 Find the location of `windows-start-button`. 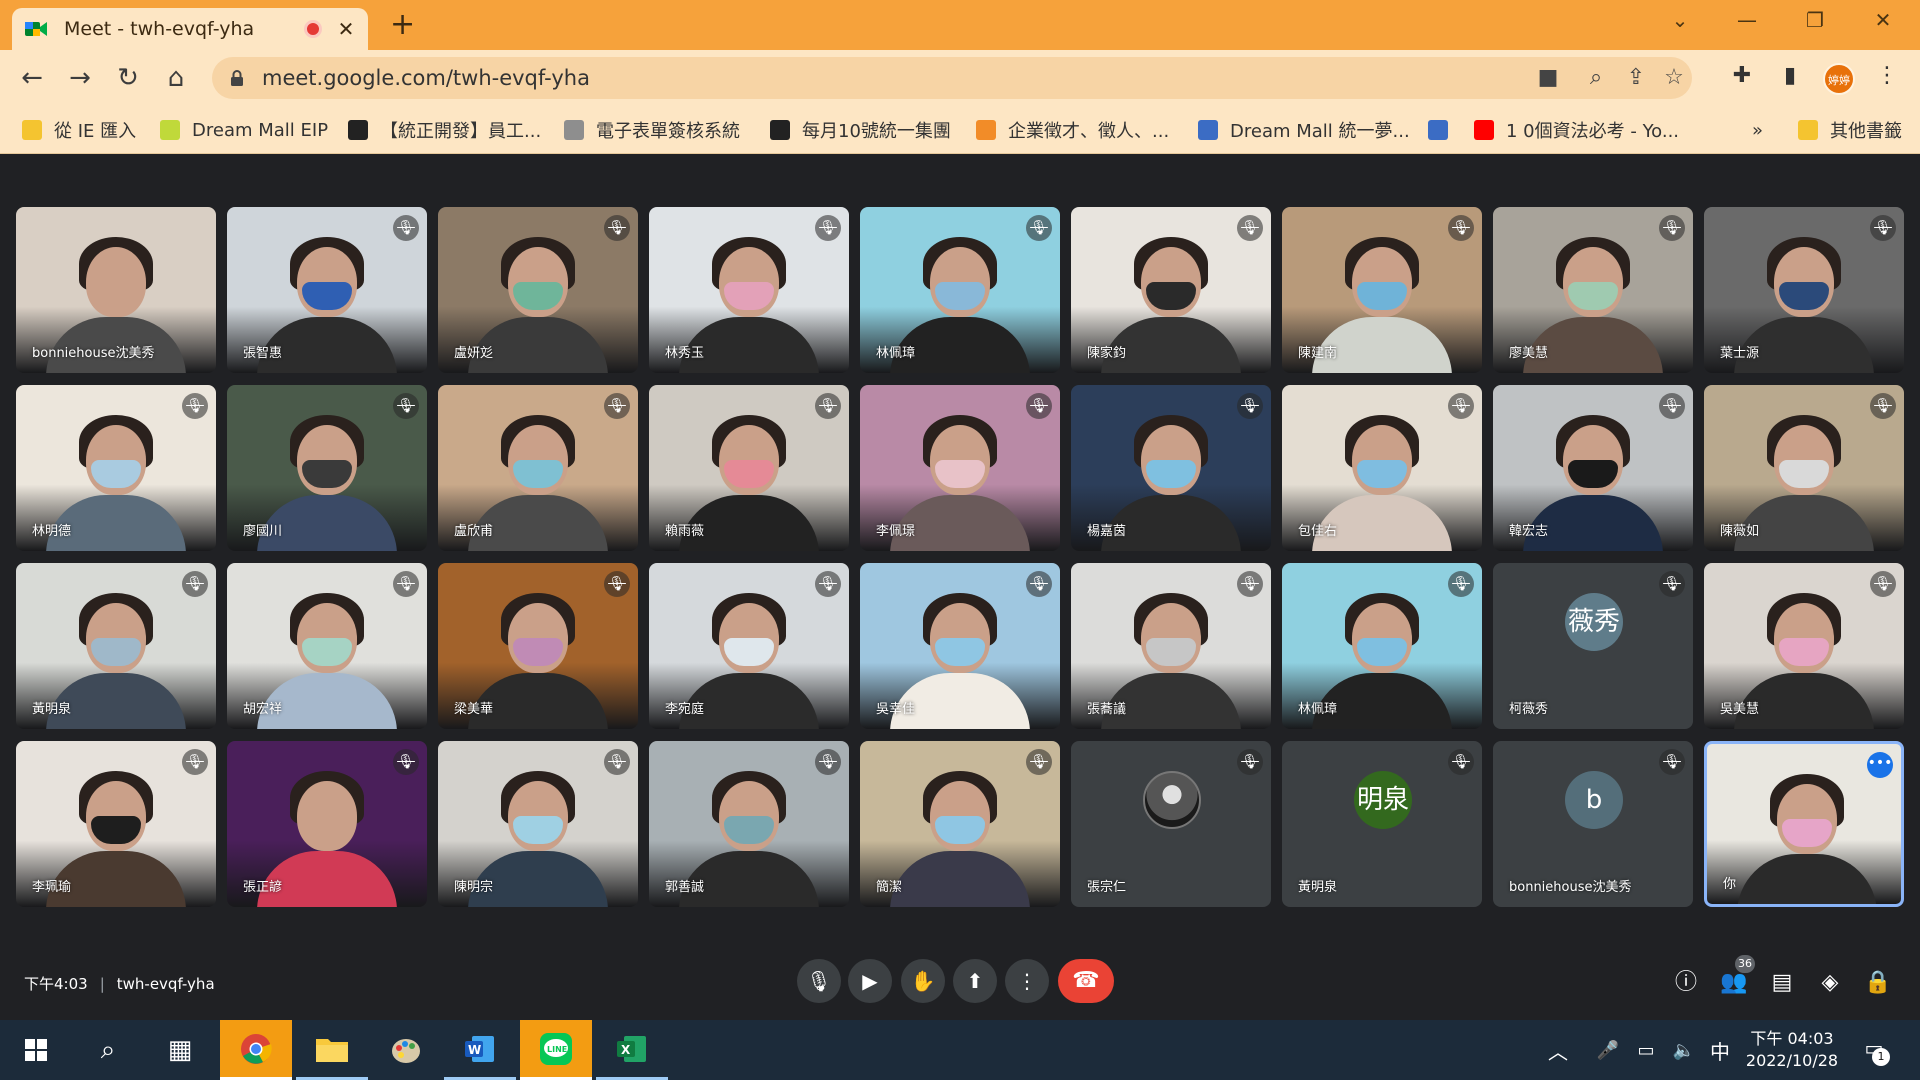

windows-start-button is located at coordinates (36, 1050).